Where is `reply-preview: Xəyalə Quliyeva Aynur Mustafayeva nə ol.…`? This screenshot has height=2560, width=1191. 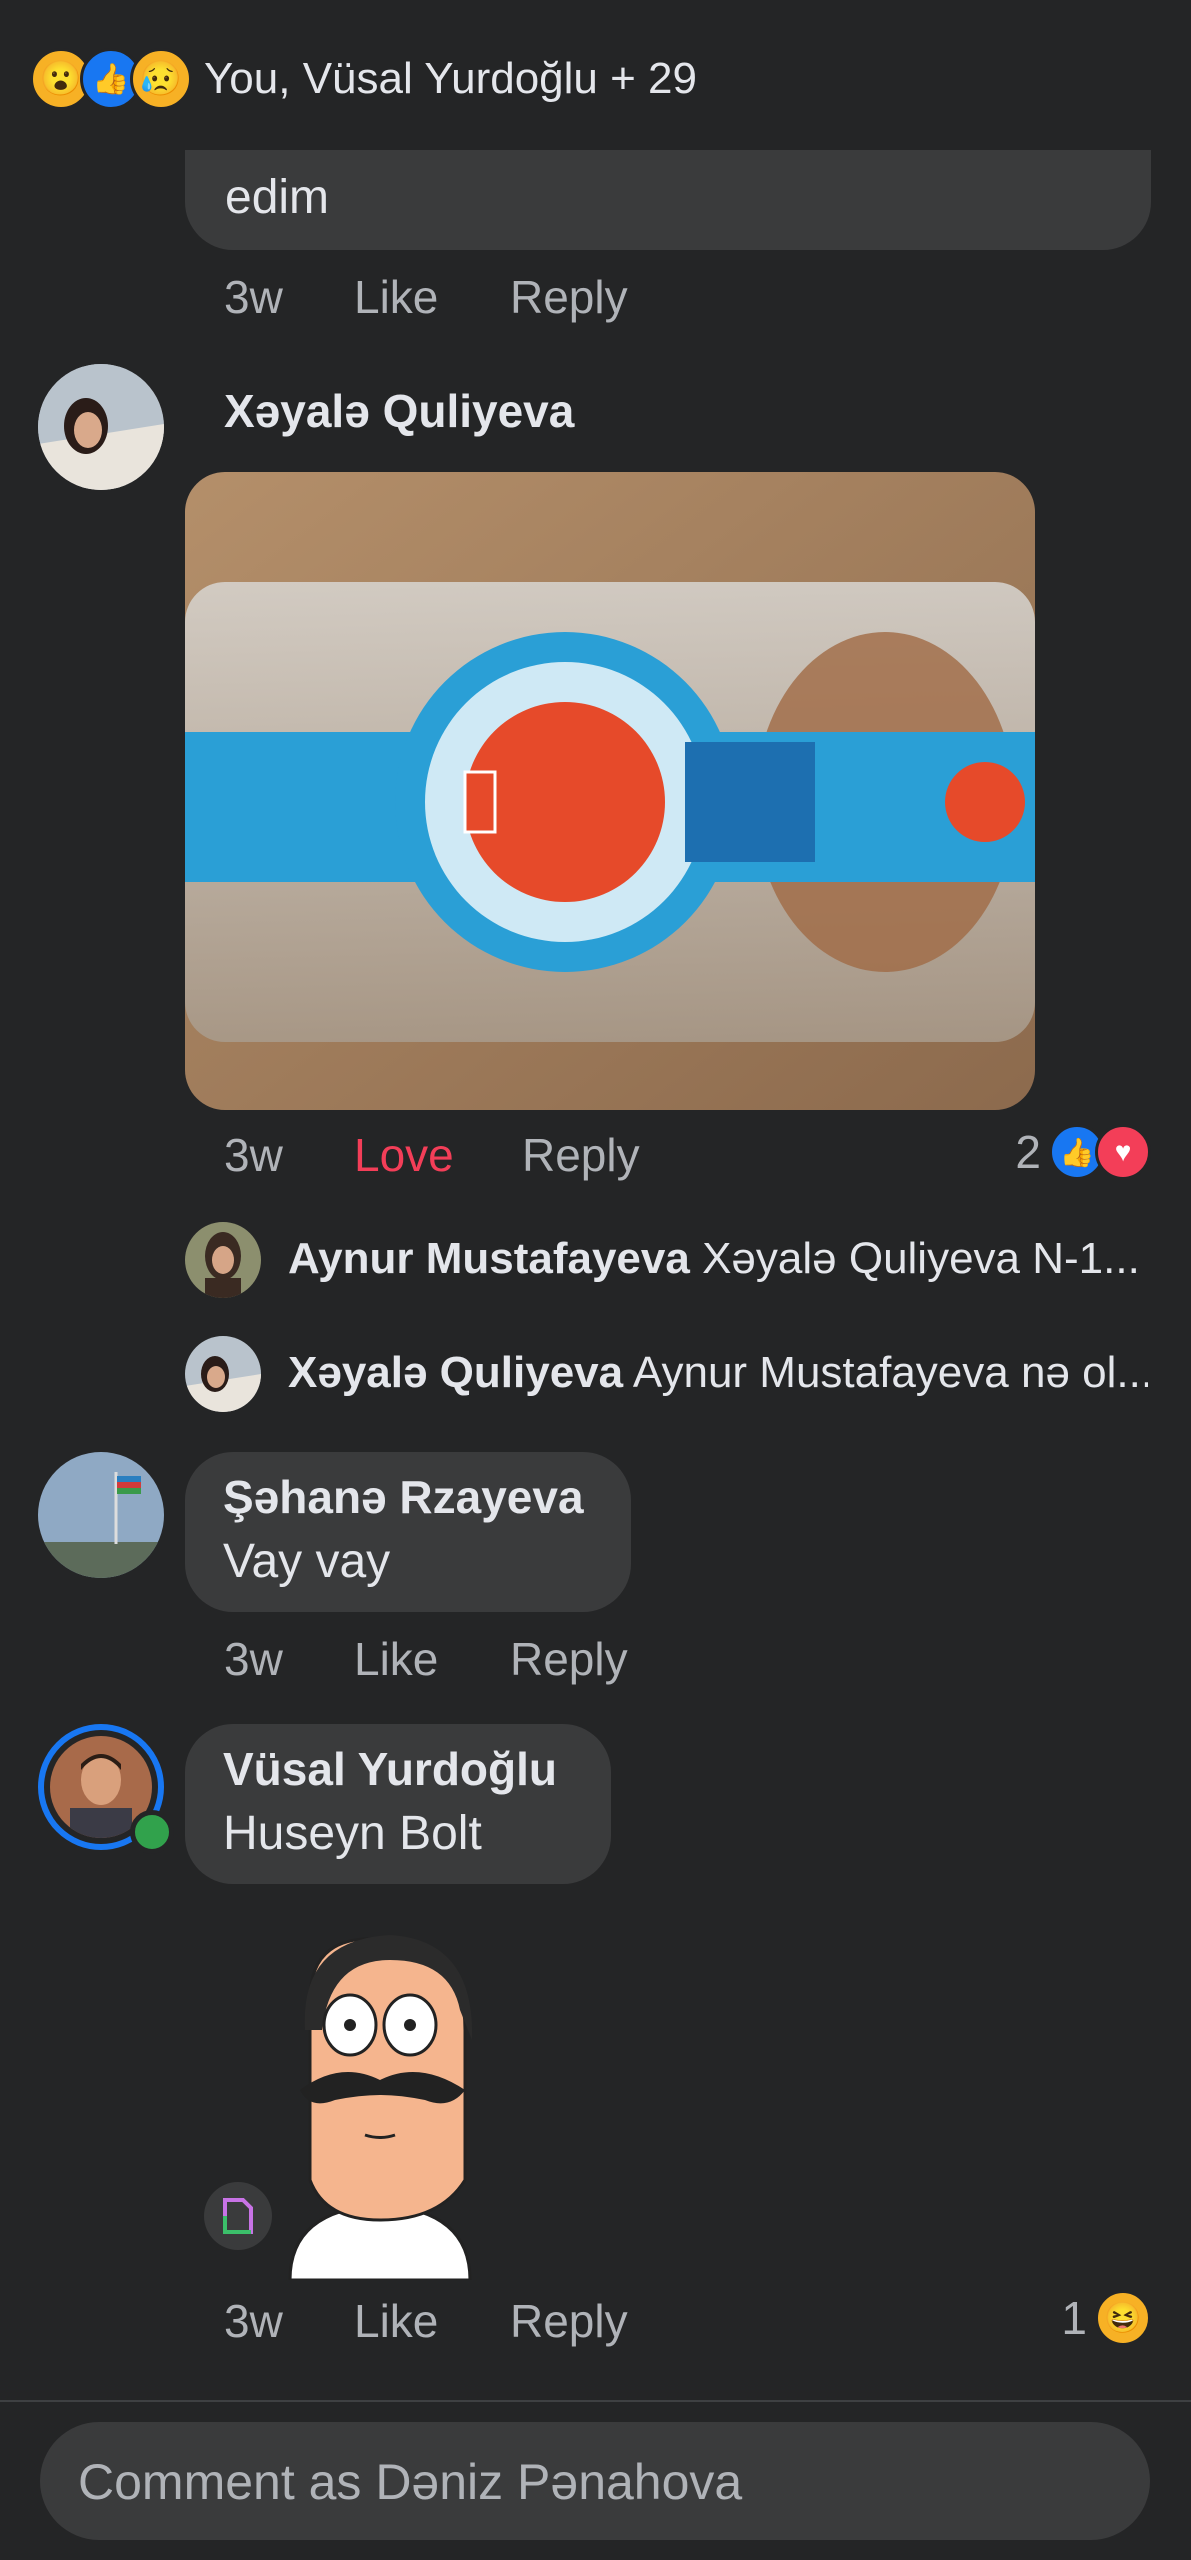
reply-preview: Xəyalə Quliyeva Aynur Mustafayeva nə ol.… is located at coordinates (718, 1373).